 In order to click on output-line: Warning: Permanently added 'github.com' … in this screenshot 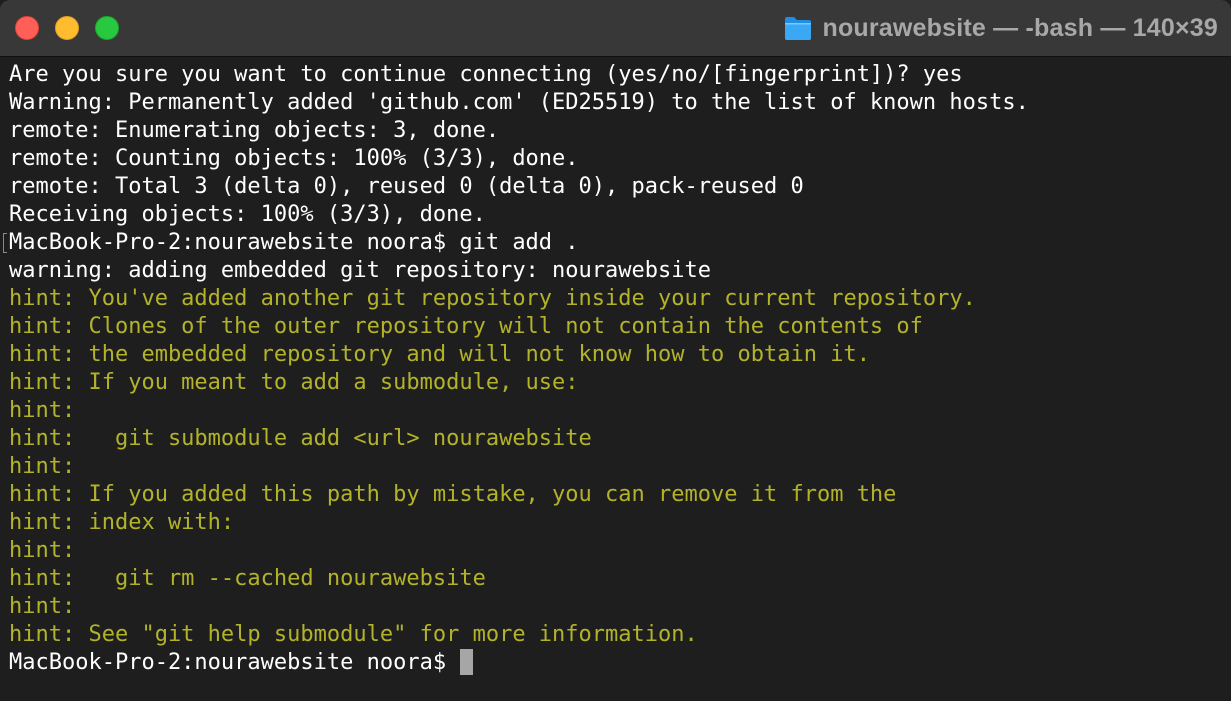, I will do `click(519, 102)`.